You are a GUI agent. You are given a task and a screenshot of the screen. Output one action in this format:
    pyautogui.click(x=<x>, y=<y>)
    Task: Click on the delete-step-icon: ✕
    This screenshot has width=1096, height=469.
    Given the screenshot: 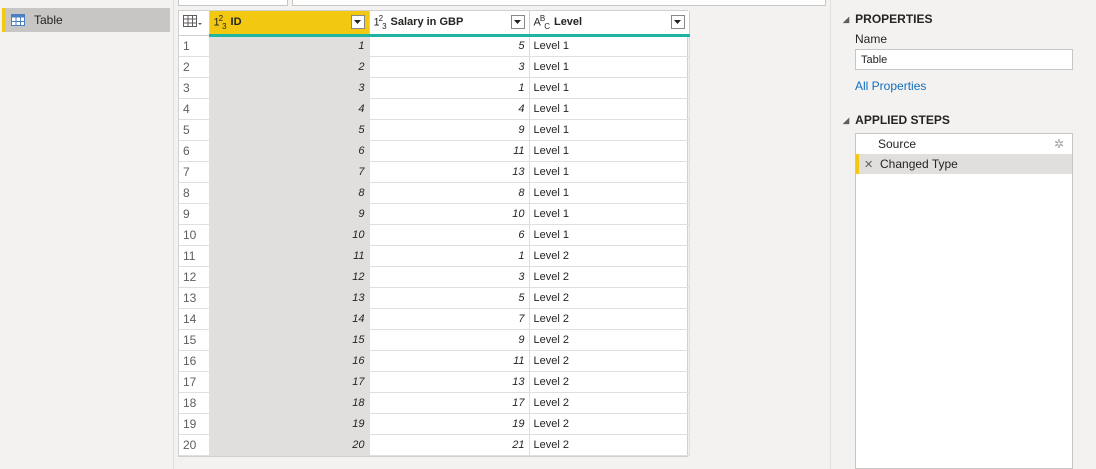 What is the action you would take?
    pyautogui.click(x=870, y=164)
    